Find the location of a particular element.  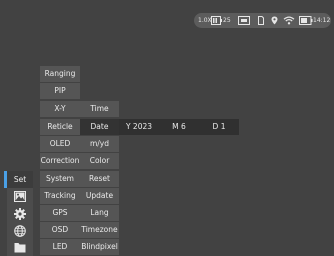

battery-level: 25 is located at coordinates (227, 20).